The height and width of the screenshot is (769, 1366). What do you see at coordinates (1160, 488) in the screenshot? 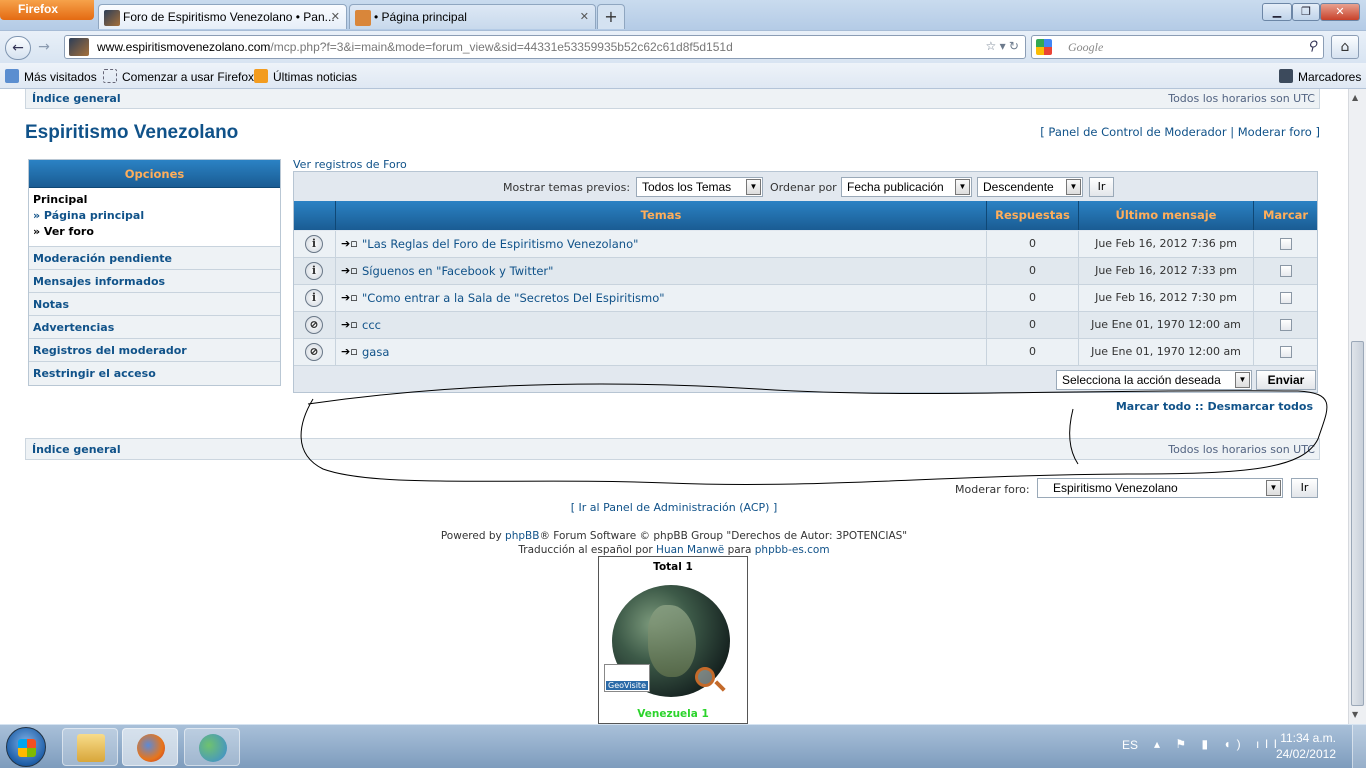
I see `moderate-forum-select: Espiritismo Venezolano ▼` at bounding box center [1160, 488].